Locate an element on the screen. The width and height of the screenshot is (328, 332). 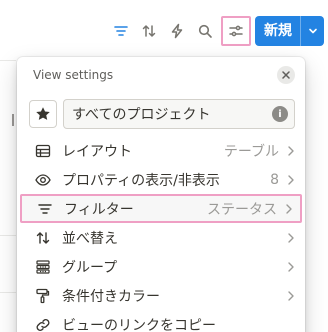
view-name-input: すべてのプロジェクト i is located at coordinates (179, 114).